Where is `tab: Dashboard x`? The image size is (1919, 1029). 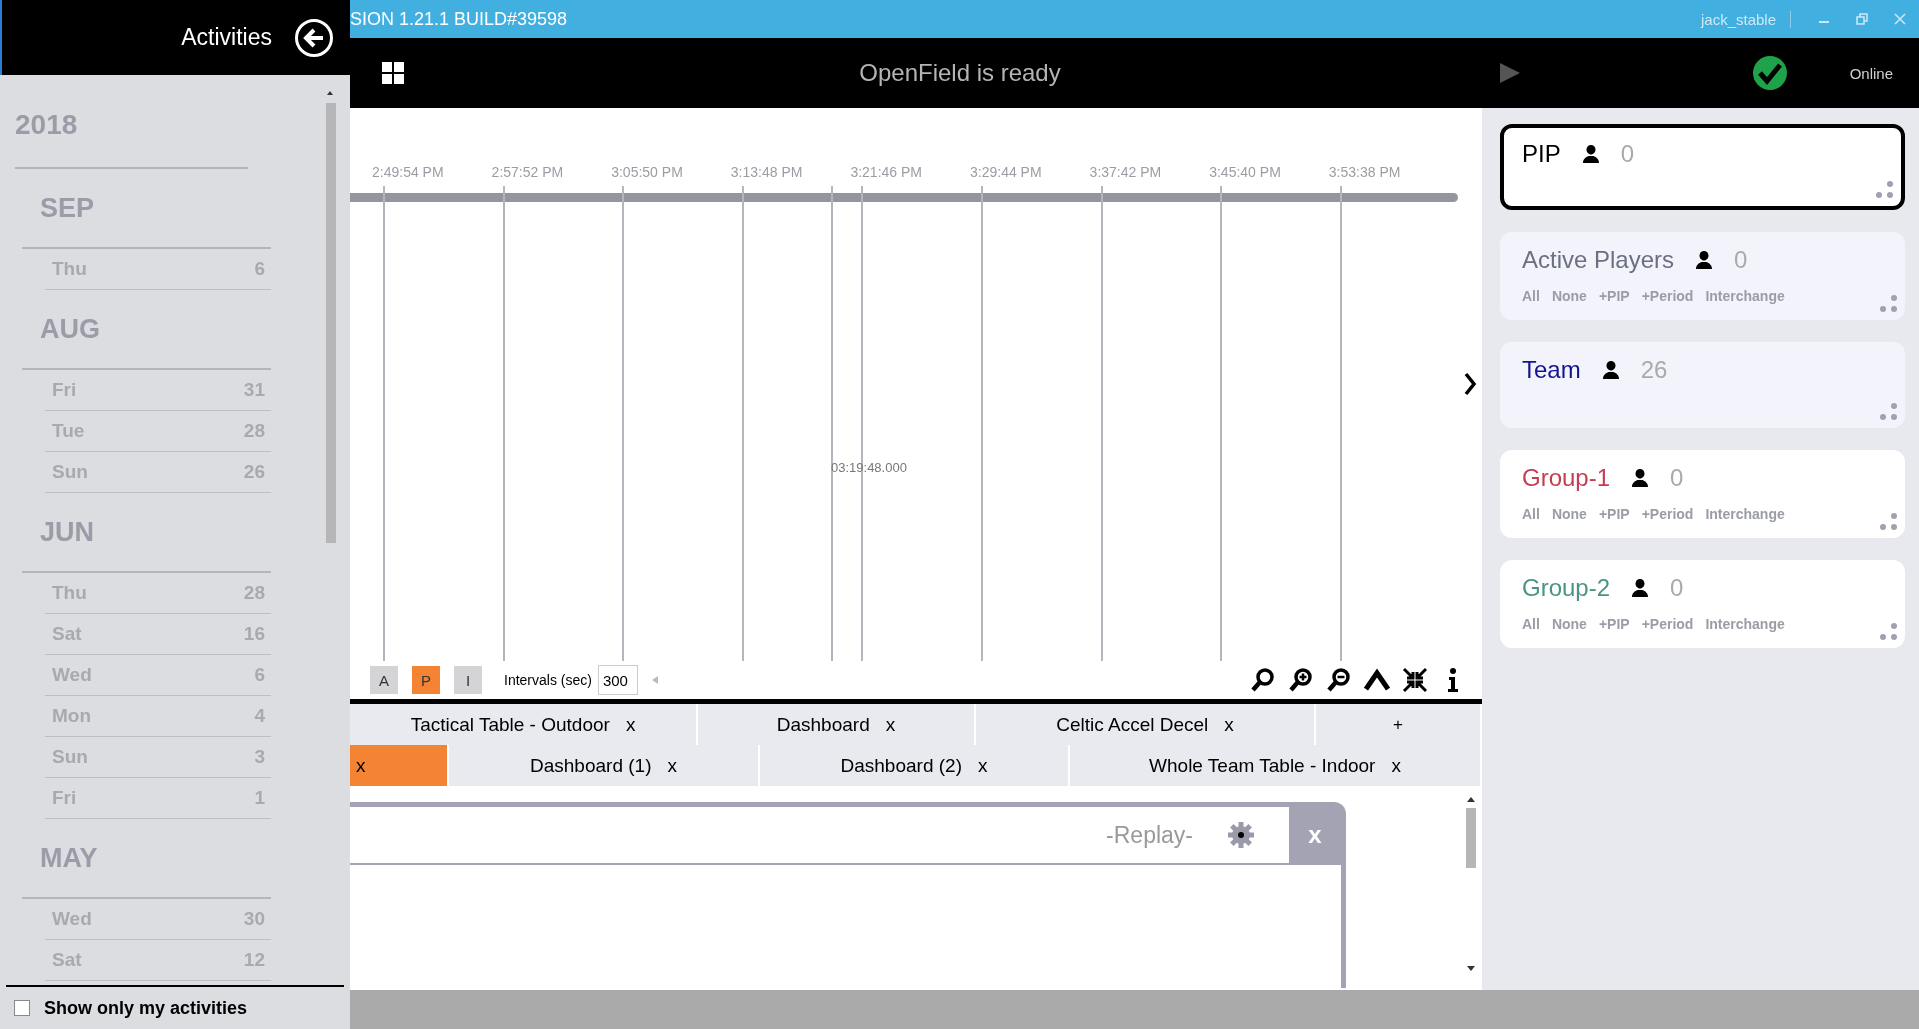 tab: Dashboard x is located at coordinates (837, 724).